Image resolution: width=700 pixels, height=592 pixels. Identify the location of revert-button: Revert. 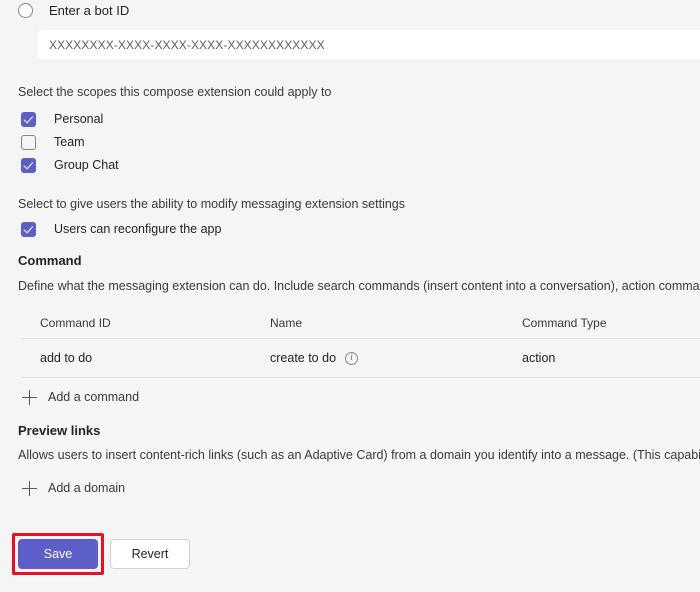
(150, 554).